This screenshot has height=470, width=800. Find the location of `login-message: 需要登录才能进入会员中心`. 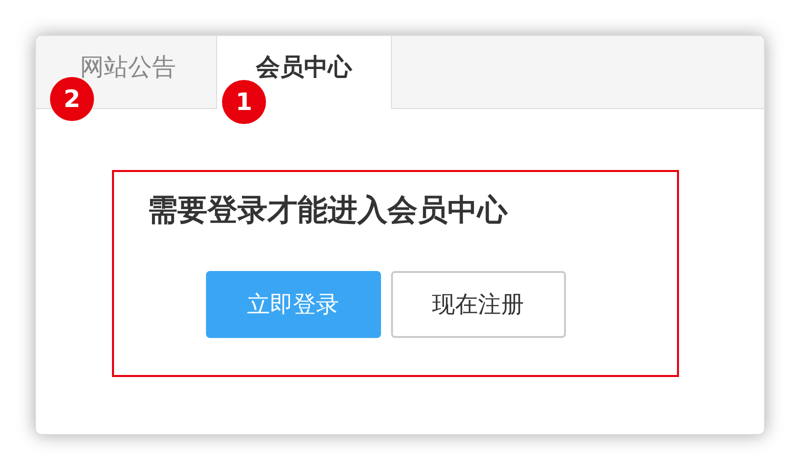

login-message: 需要登录才能进入会员中心 is located at coordinates (328, 211).